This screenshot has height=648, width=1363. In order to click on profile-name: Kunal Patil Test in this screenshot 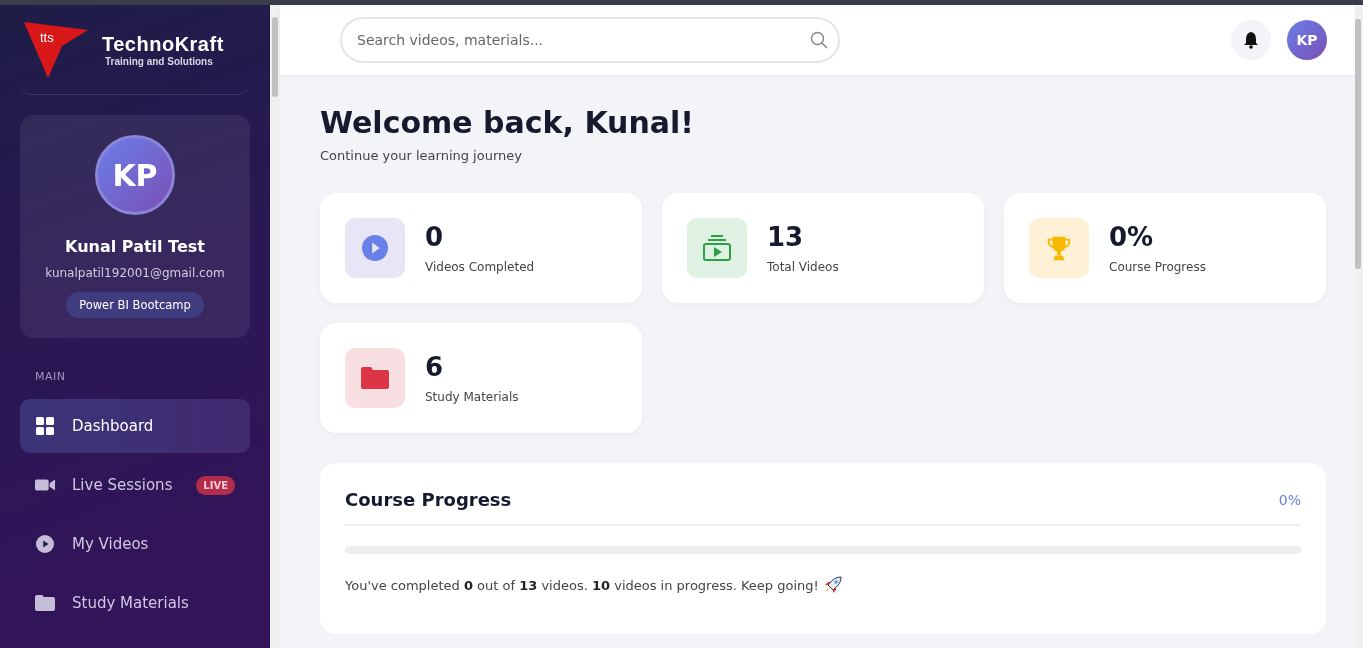, I will do `click(135, 246)`.